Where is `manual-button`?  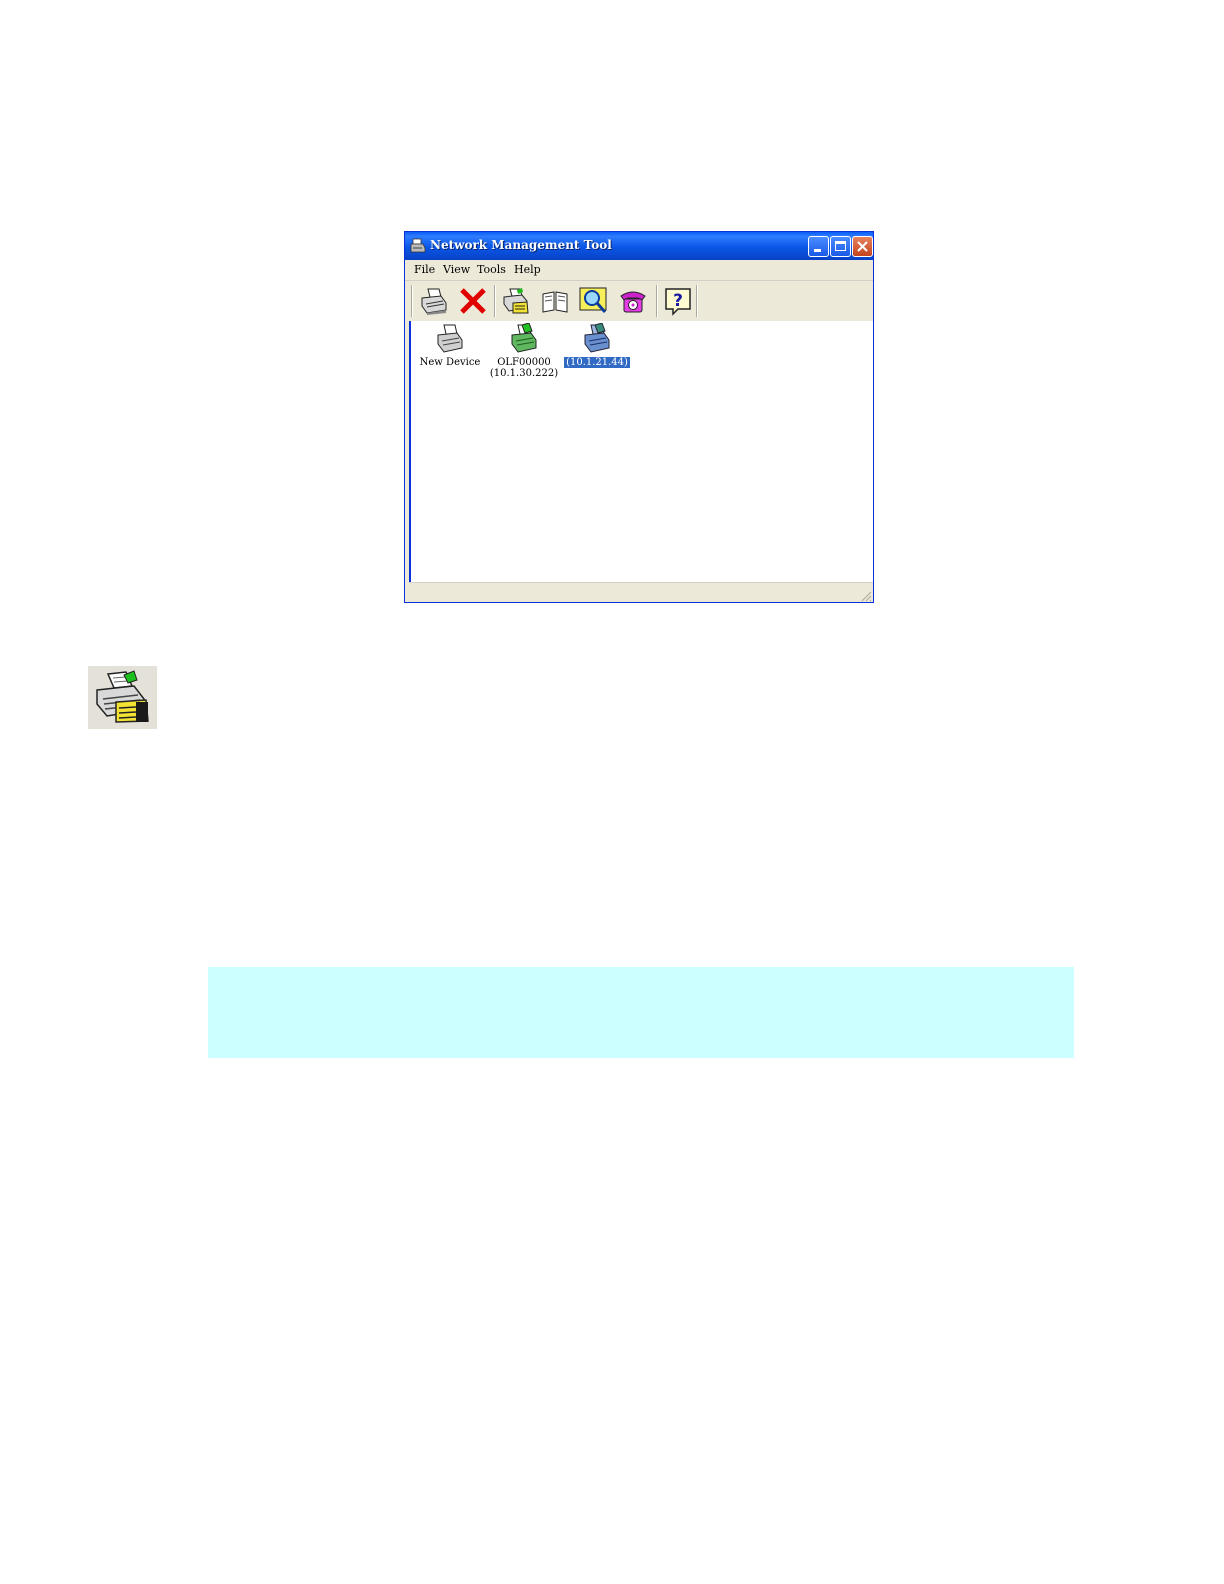
manual-button is located at coordinates (555, 301).